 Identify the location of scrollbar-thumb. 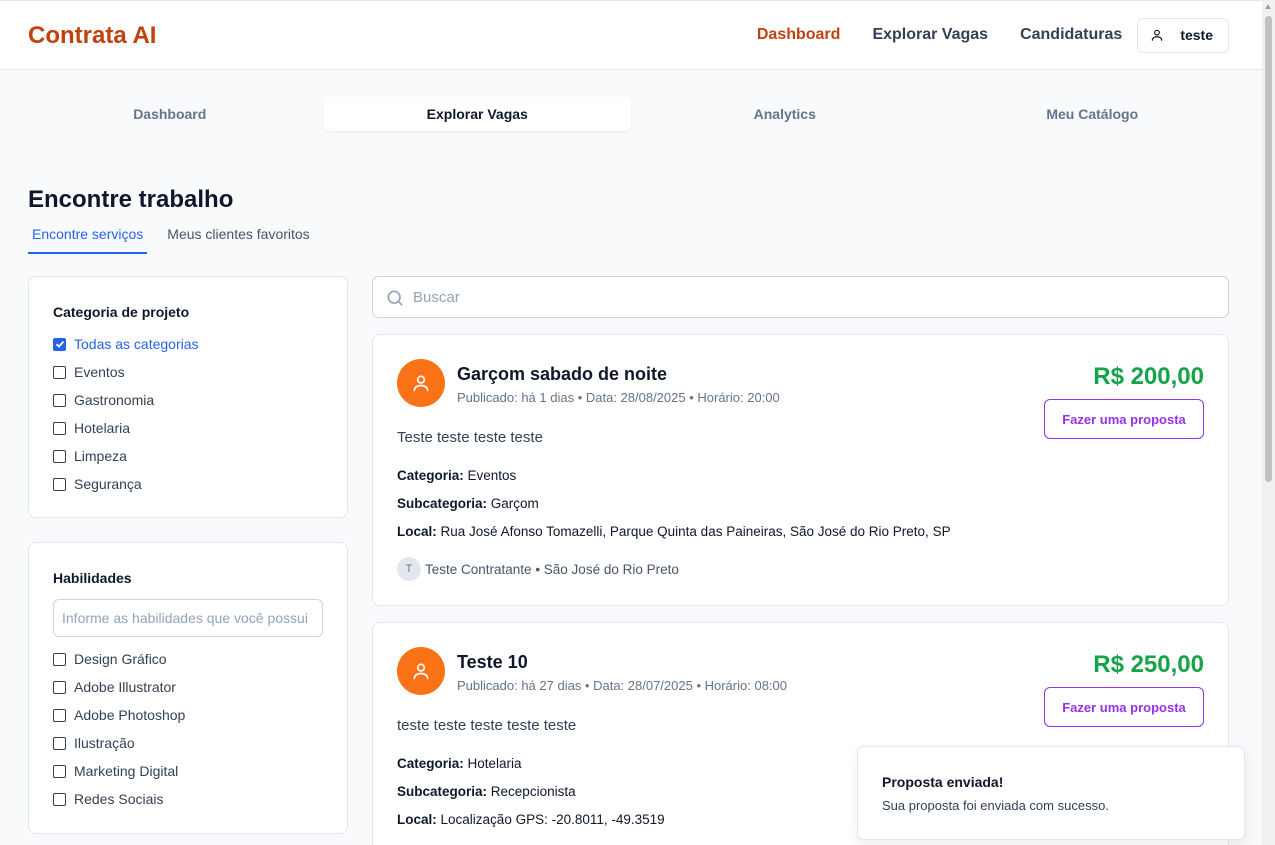
(1268, 249).